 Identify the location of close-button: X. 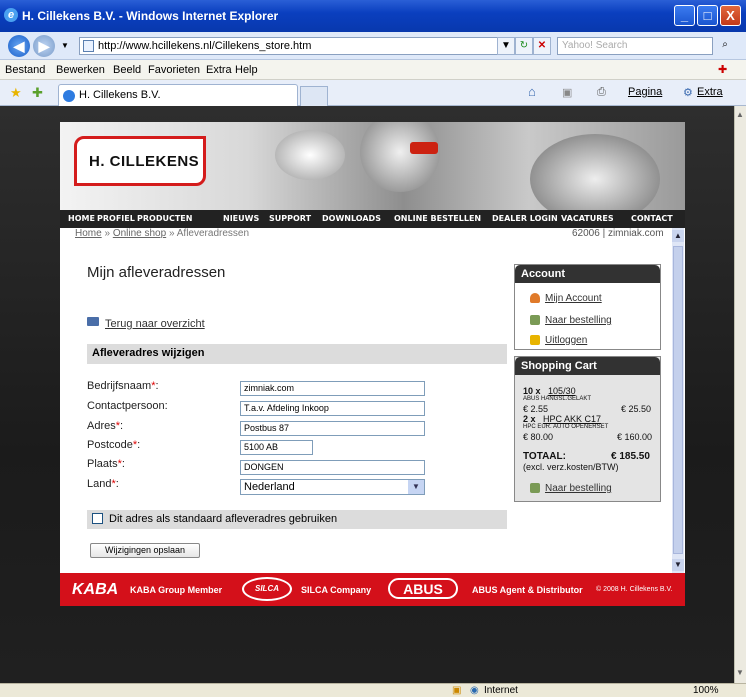
(730, 15).